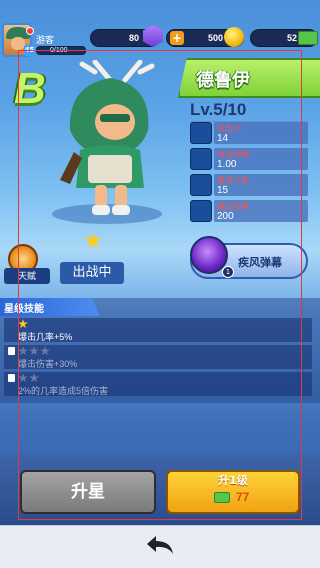  I want to click on player-name: 游客, so click(45, 40).